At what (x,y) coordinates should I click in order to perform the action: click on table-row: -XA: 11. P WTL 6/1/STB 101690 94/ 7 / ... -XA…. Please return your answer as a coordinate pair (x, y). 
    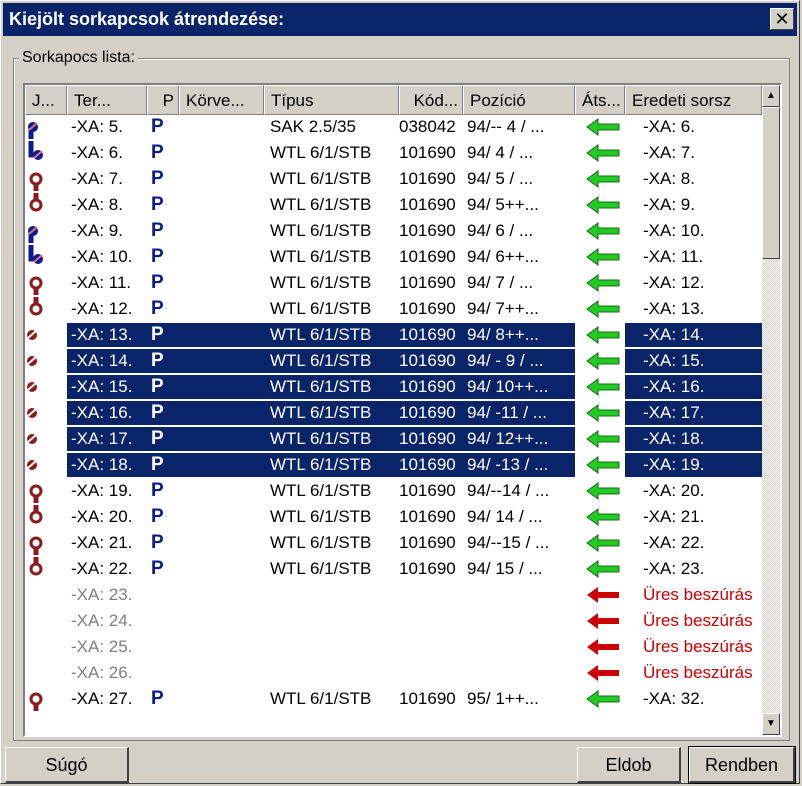
    Looking at the image, I should click on (393, 283).